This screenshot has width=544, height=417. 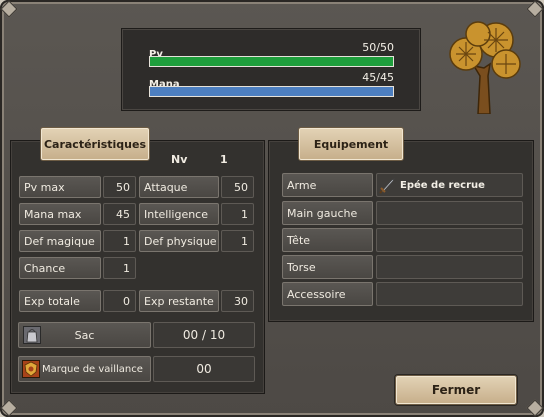 I want to click on slot-accessoire, so click(x=449, y=294).